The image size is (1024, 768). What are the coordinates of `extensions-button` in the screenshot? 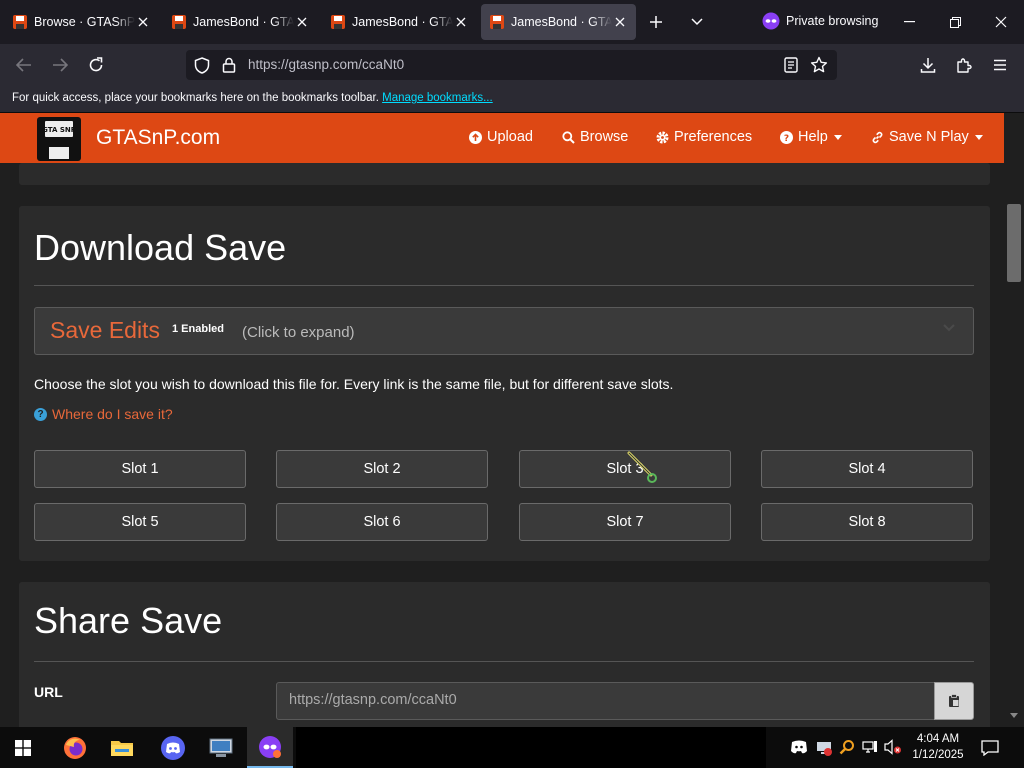 It's located at (964, 65).